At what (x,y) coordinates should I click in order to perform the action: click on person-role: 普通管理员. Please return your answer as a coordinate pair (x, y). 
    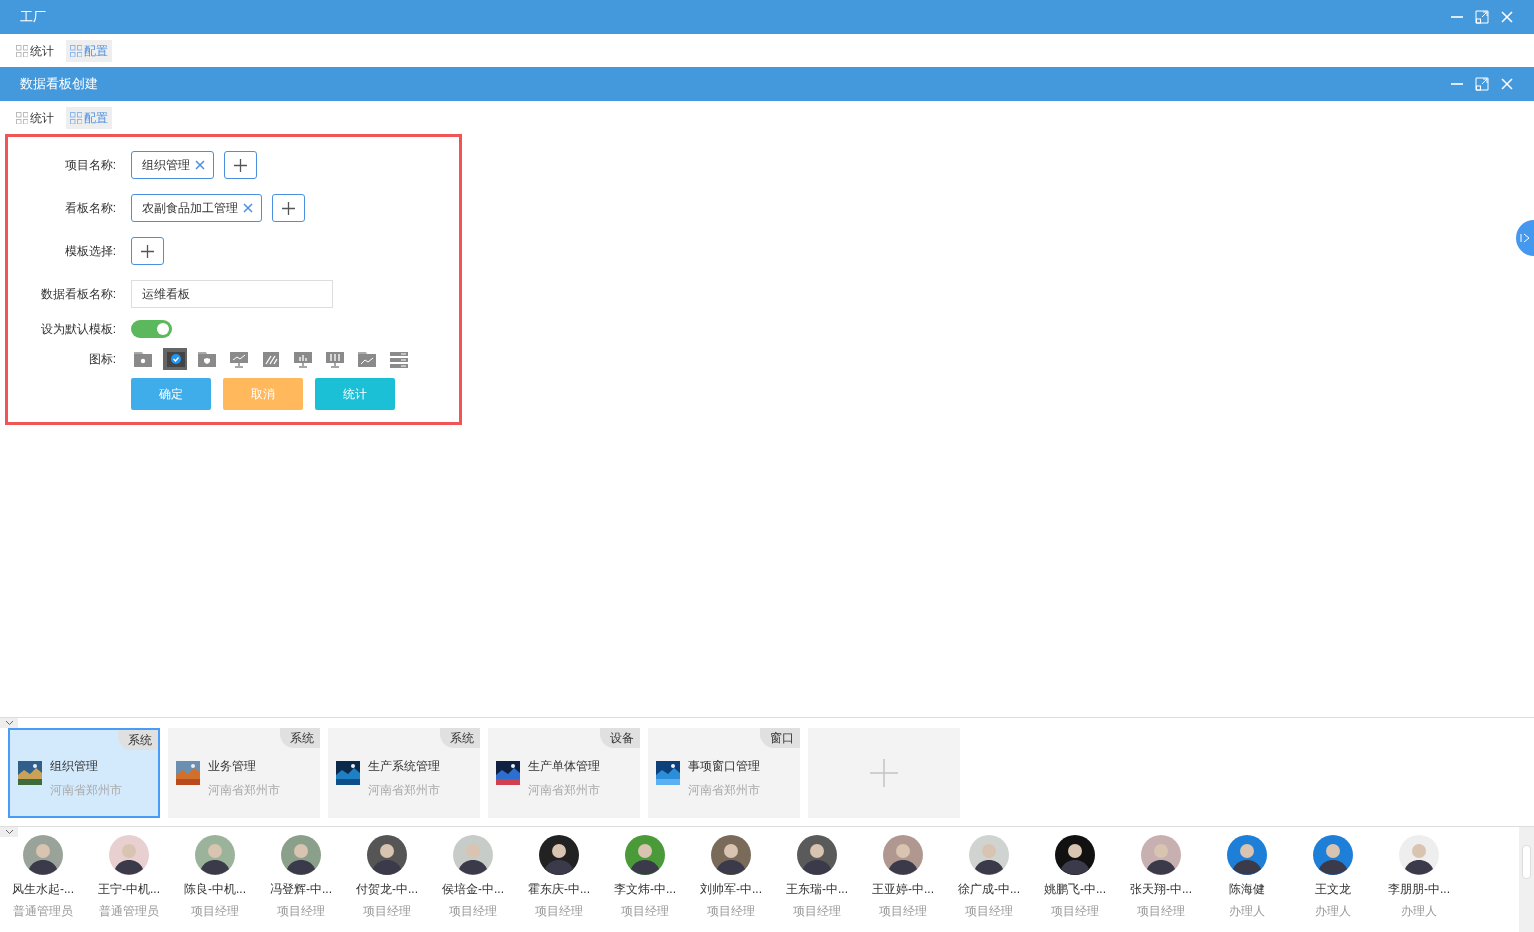
    Looking at the image, I should click on (129, 911).